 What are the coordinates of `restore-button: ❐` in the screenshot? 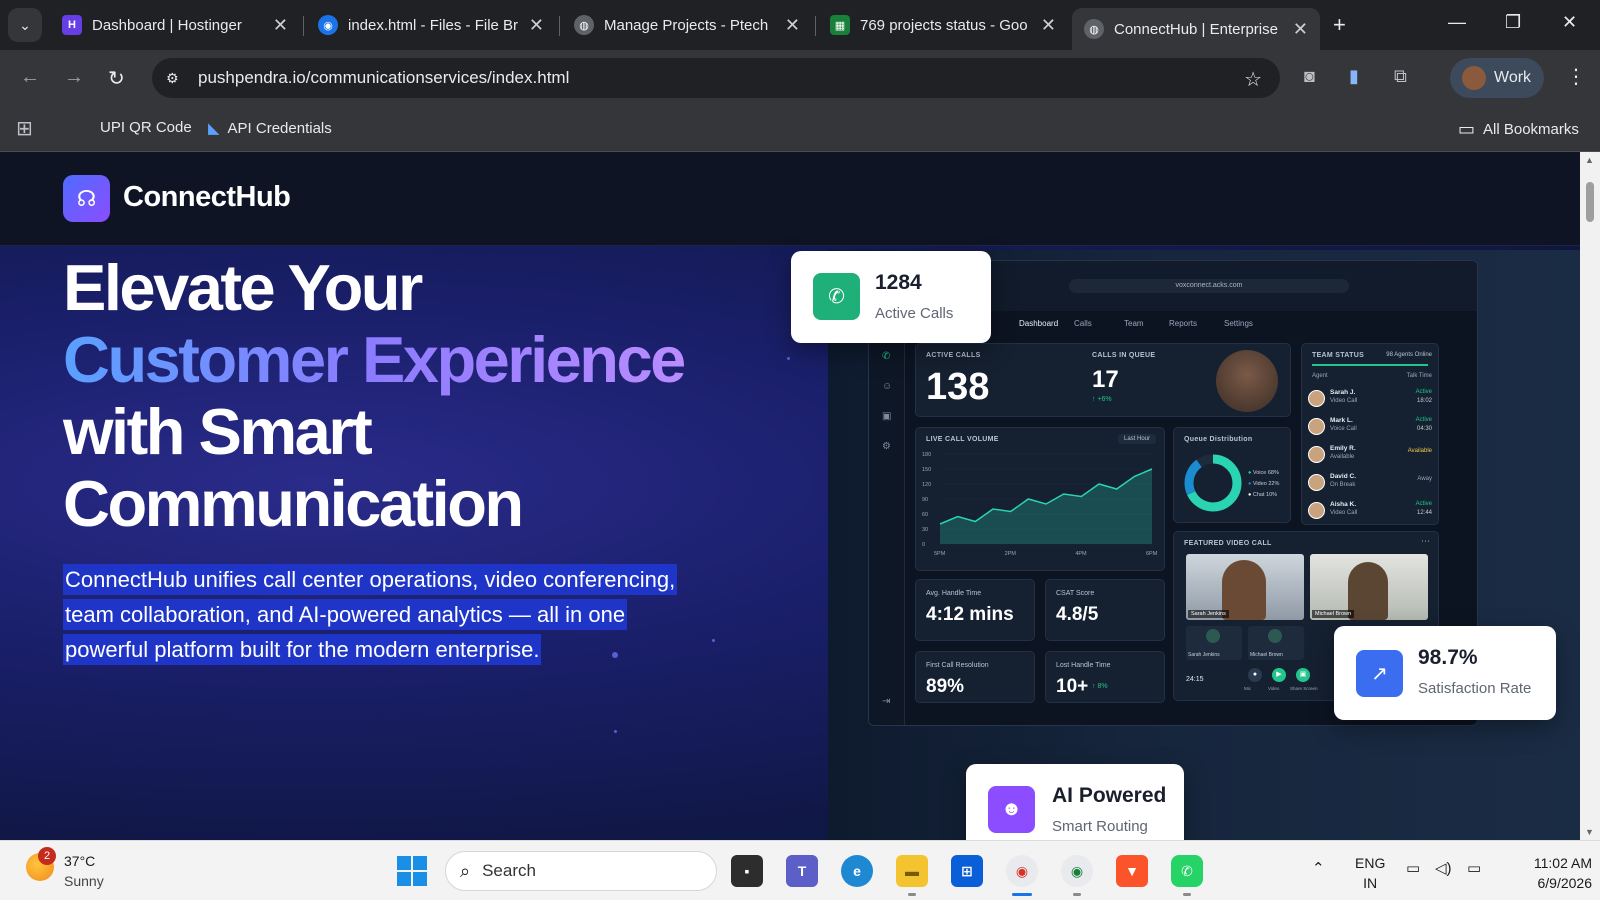 It's located at (1513, 22).